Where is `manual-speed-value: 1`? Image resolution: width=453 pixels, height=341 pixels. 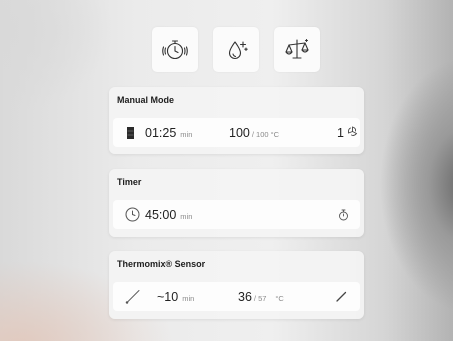
manual-speed-value: 1 is located at coordinates (340, 133).